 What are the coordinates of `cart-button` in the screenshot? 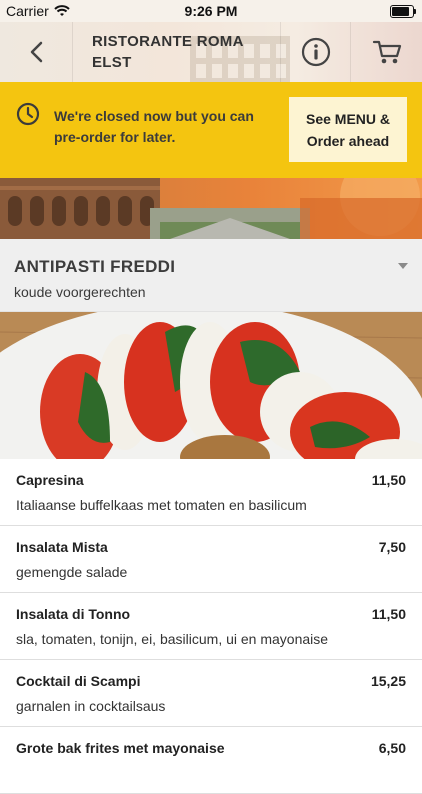 It's located at (387, 52).